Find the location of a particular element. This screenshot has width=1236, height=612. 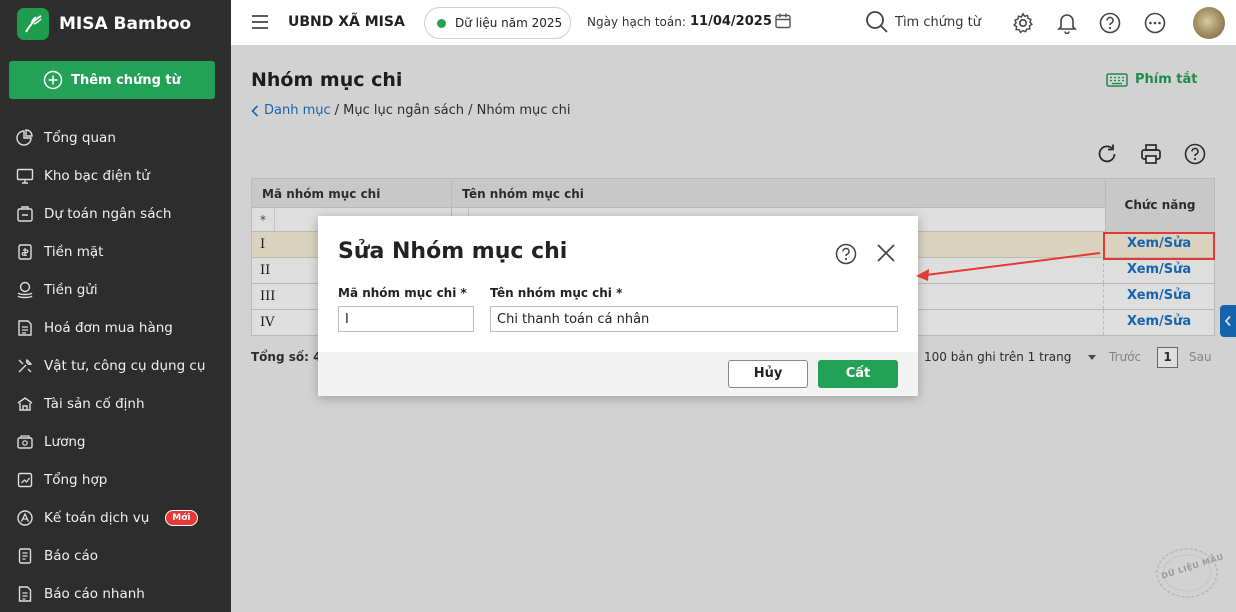

sidebar-item-quick-report: Báo cáo nhanh is located at coordinates (115, 593).